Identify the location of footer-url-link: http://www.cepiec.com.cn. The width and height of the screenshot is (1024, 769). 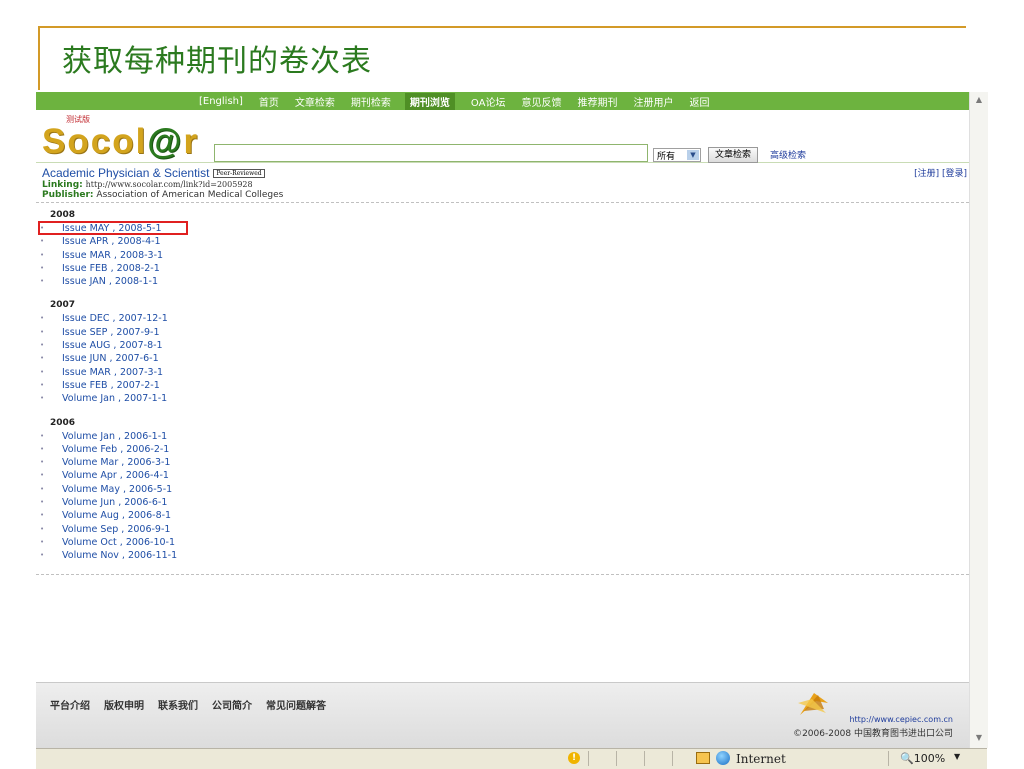
(901, 719).